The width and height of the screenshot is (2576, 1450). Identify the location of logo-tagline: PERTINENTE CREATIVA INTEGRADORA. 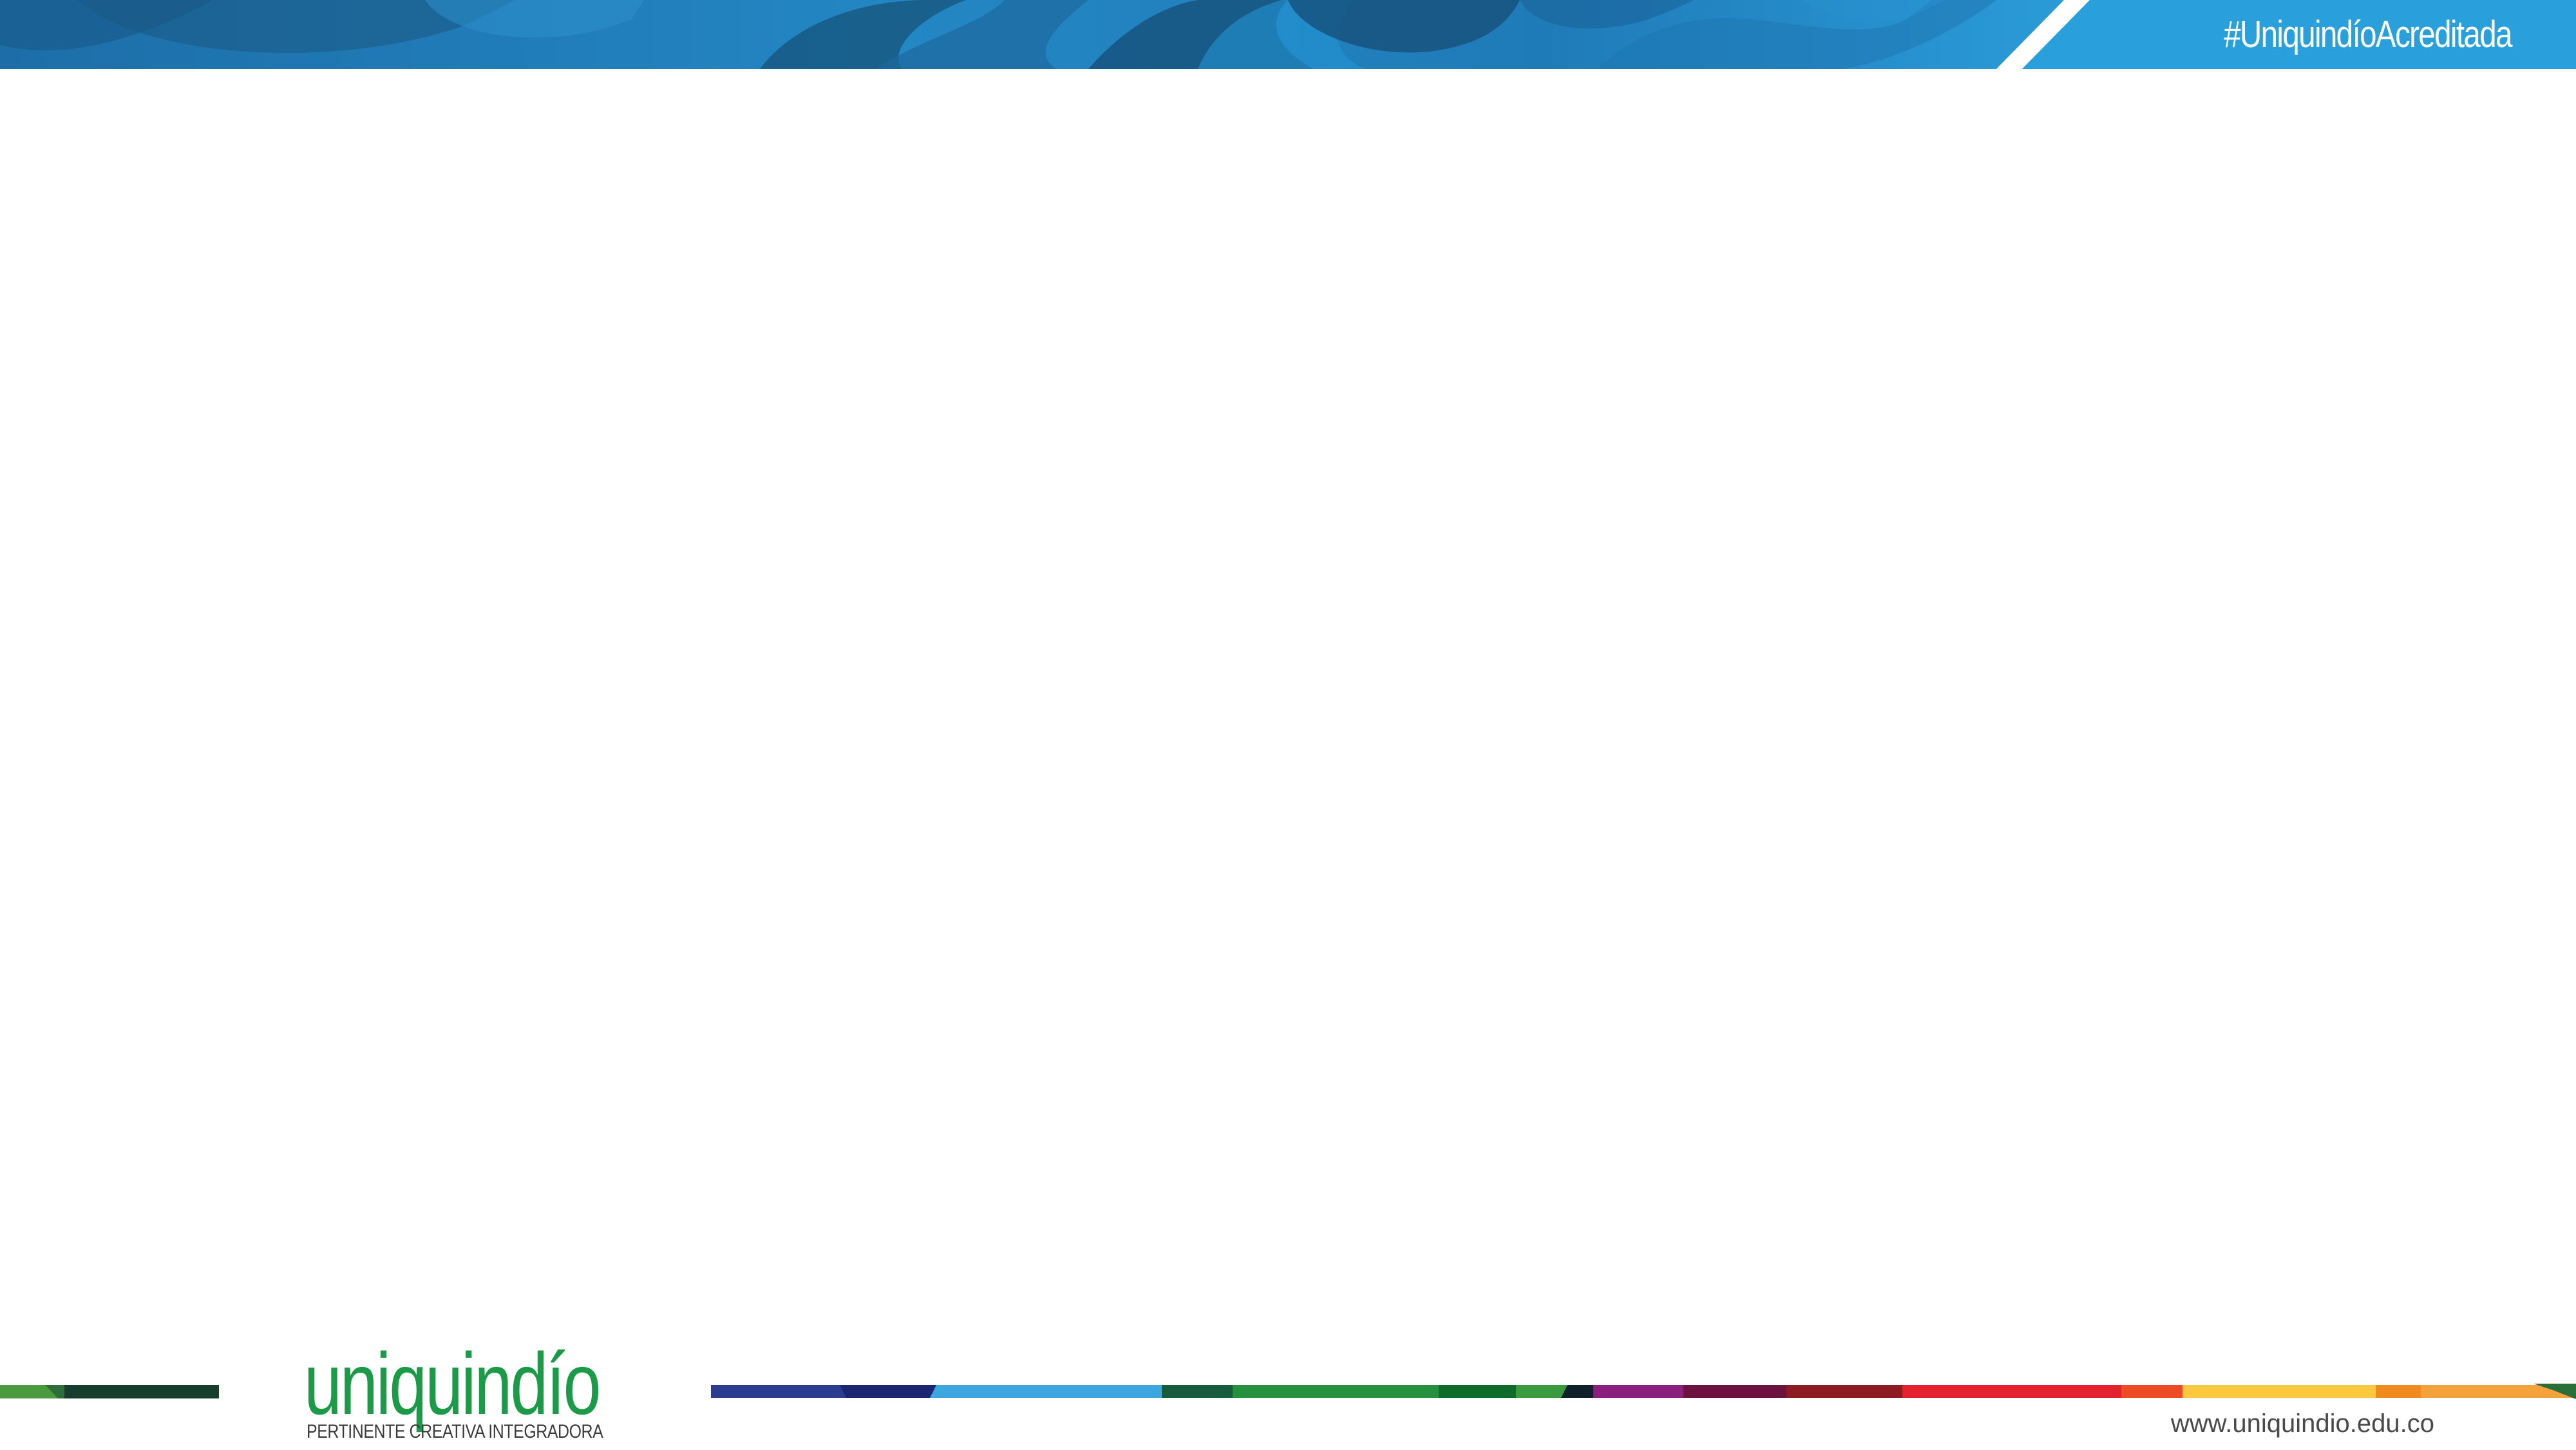
(455, 1432).